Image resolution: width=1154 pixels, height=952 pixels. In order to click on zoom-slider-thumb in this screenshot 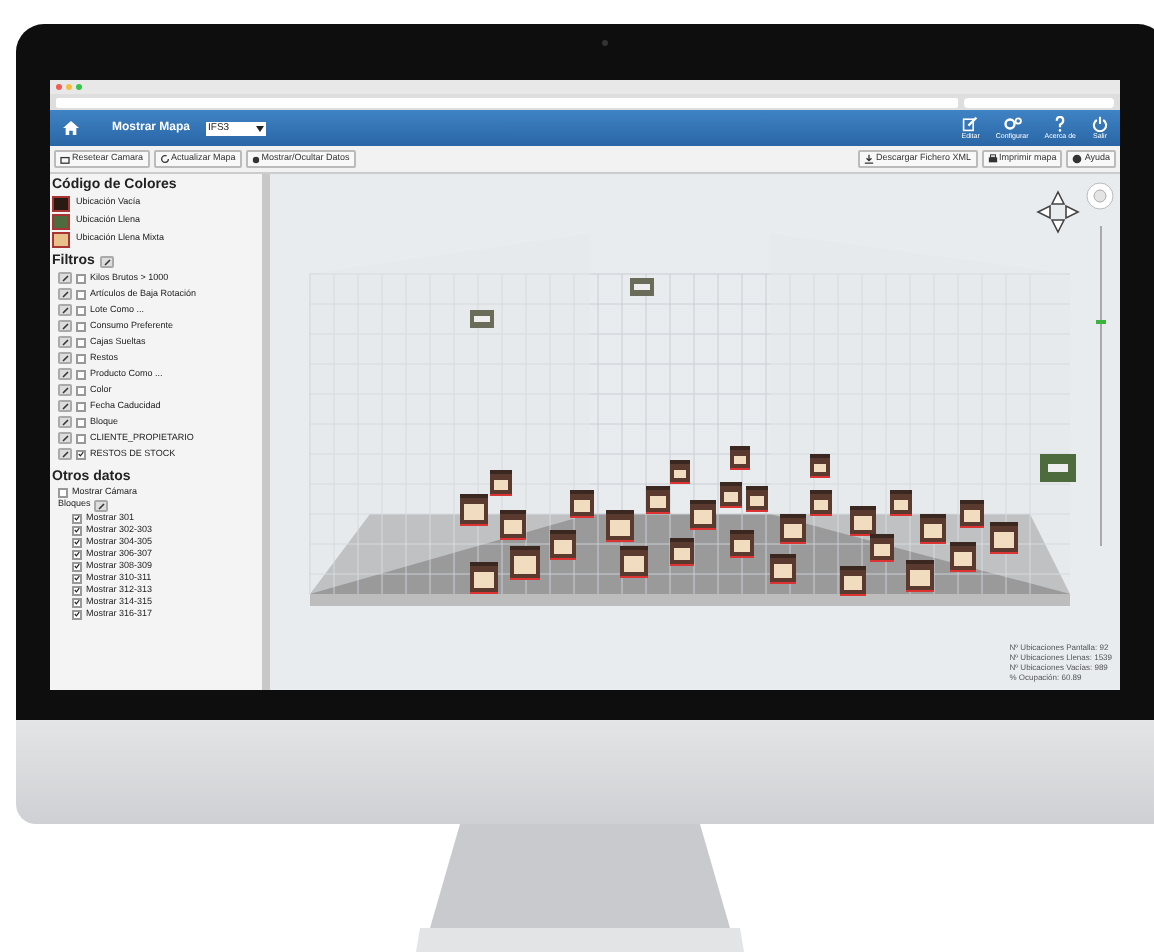, I will do `click(1101, 322)`.